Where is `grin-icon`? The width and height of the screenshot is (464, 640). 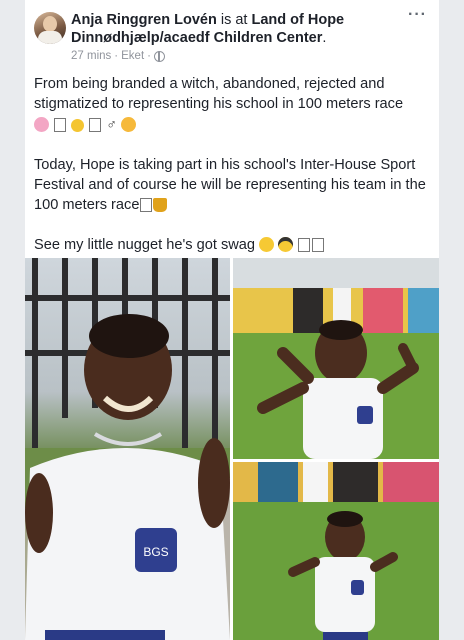 grin-icon is located at coordinates (267, 244).